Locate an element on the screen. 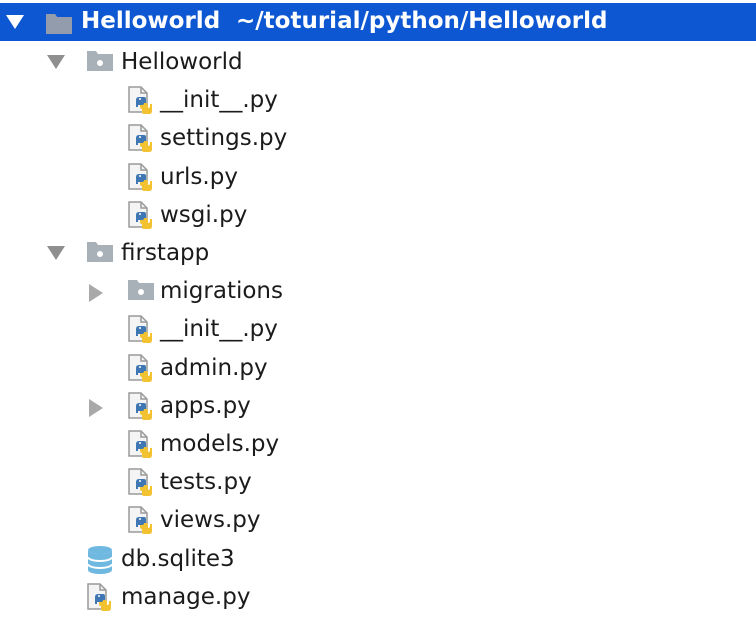 The image size is (756, 618). tree-item-label: settings.py is located at coordinates (224, 138).